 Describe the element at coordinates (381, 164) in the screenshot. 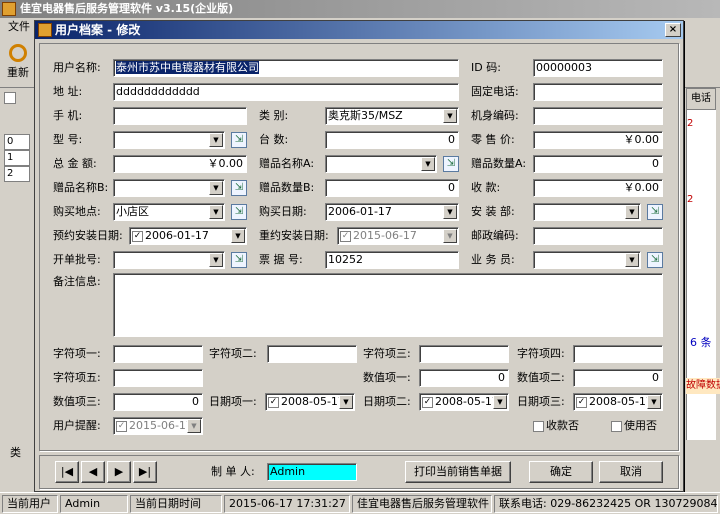

I see `gift-name-a-select: ▼` at that location.